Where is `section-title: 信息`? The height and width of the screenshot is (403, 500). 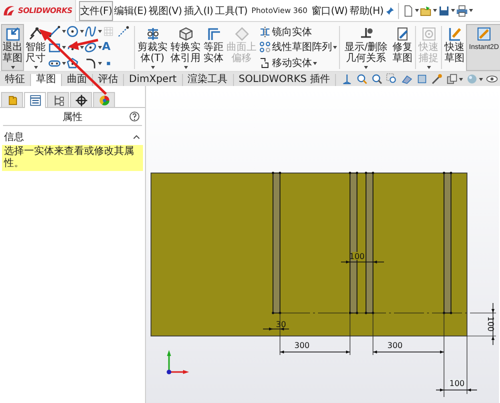
section-title: 信息 is located at coordinates (14, 137).